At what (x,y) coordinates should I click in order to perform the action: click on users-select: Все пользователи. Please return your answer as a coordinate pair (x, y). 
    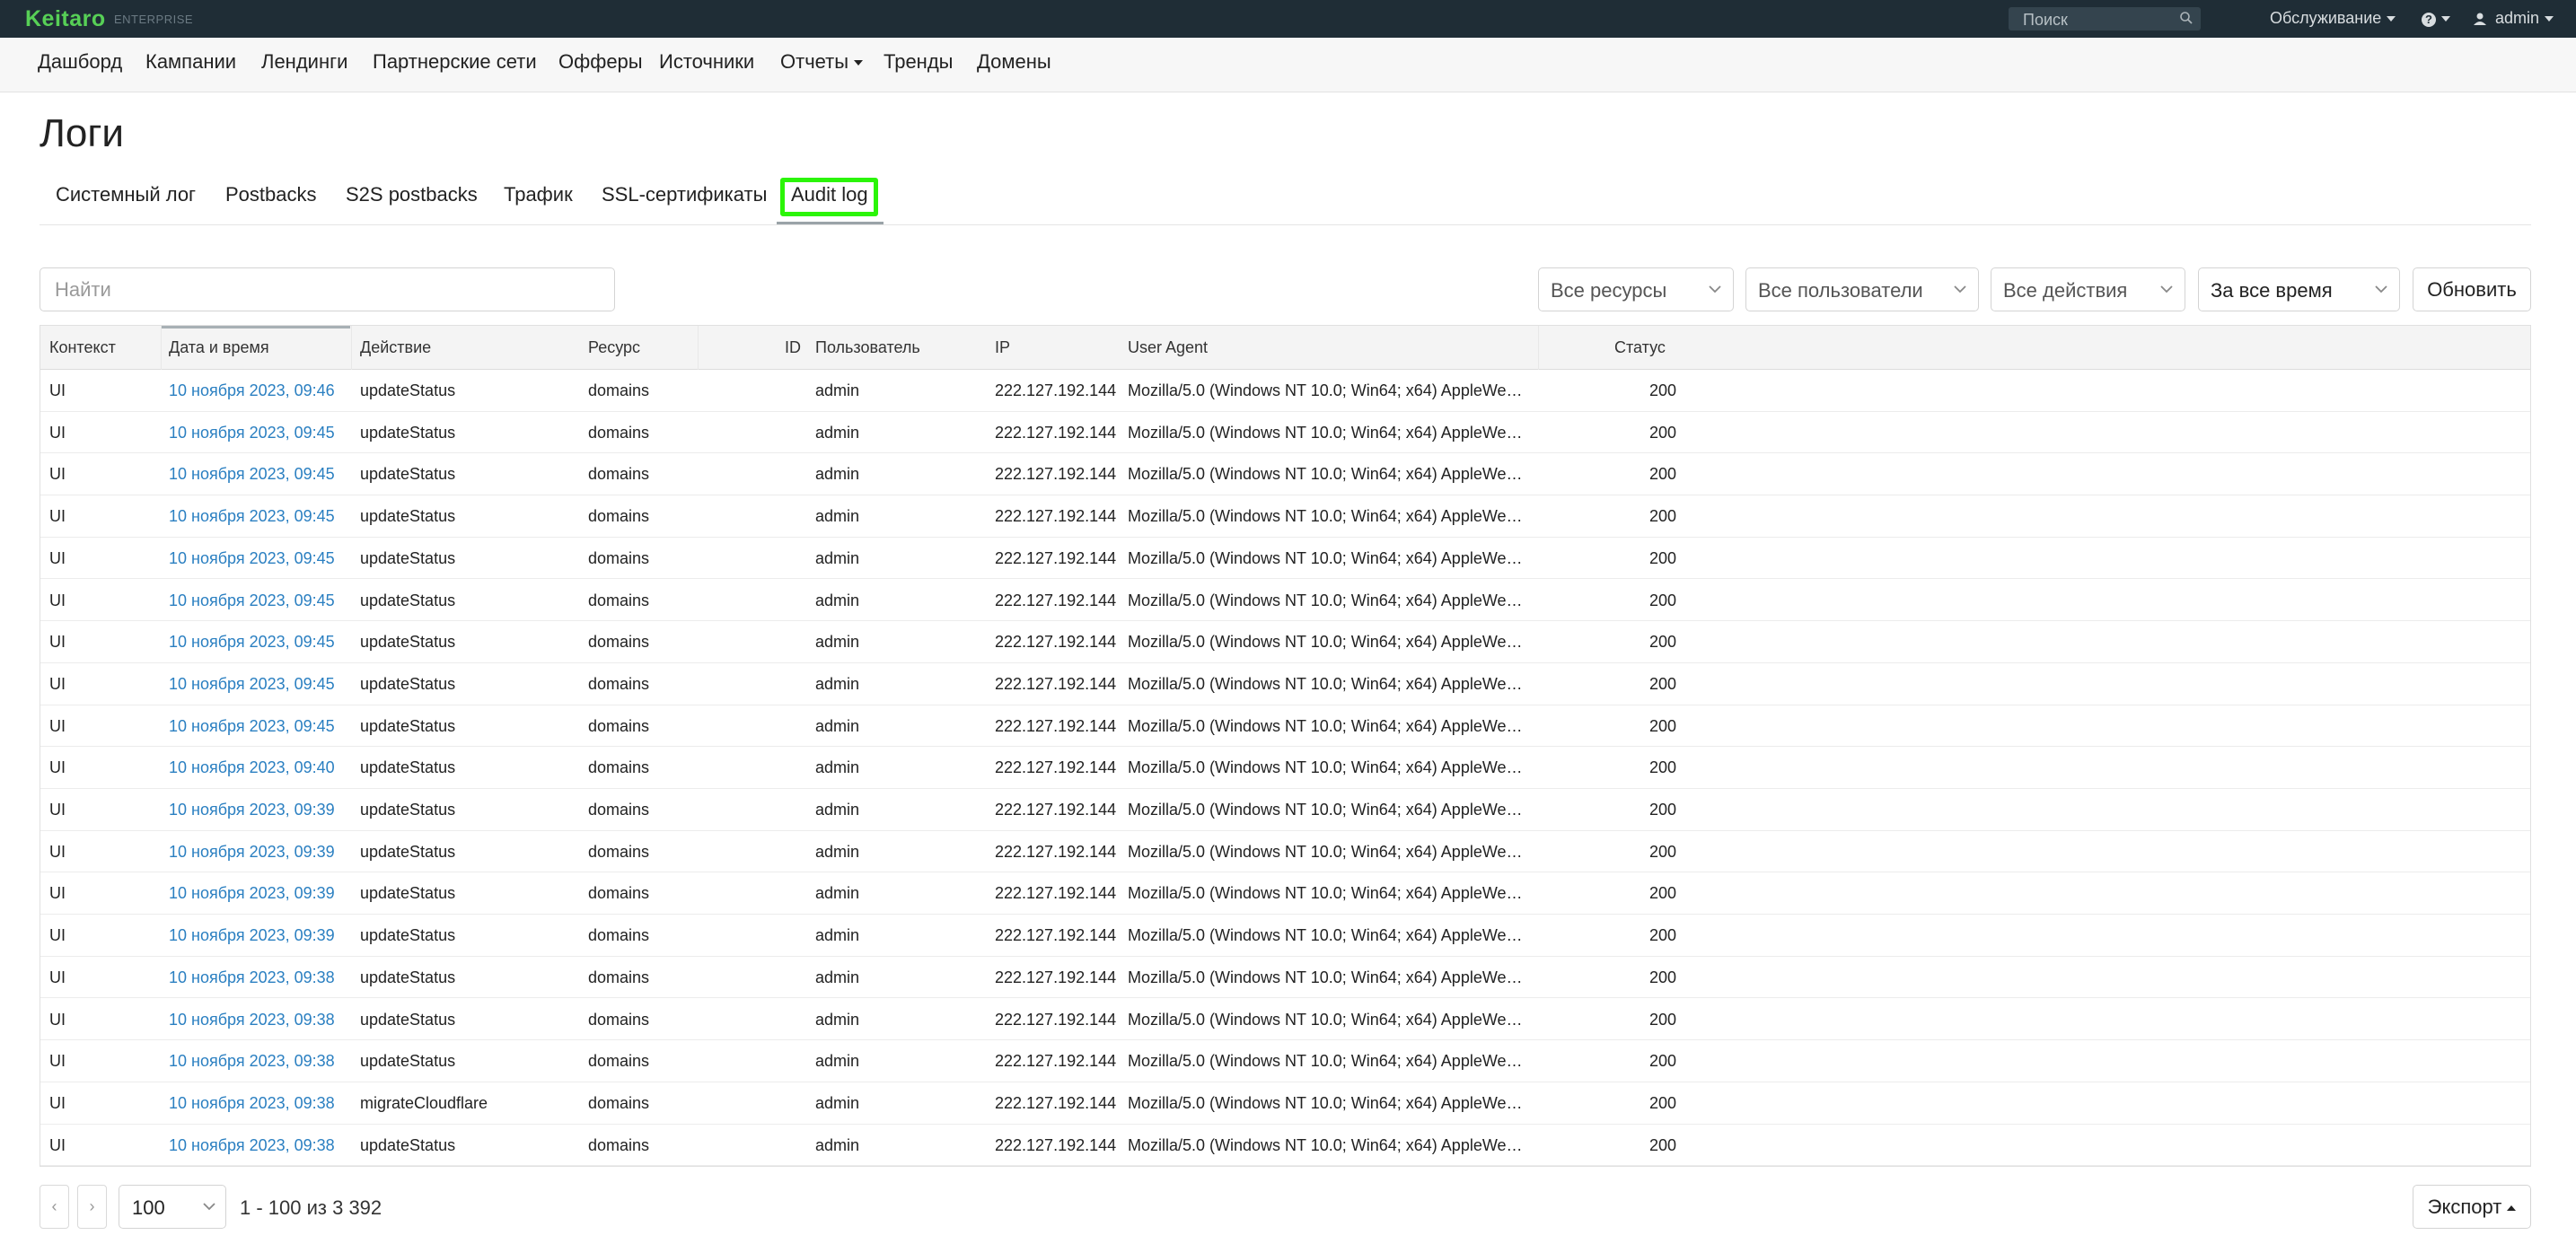
    Looking at the image, I should click on (1862, 289).